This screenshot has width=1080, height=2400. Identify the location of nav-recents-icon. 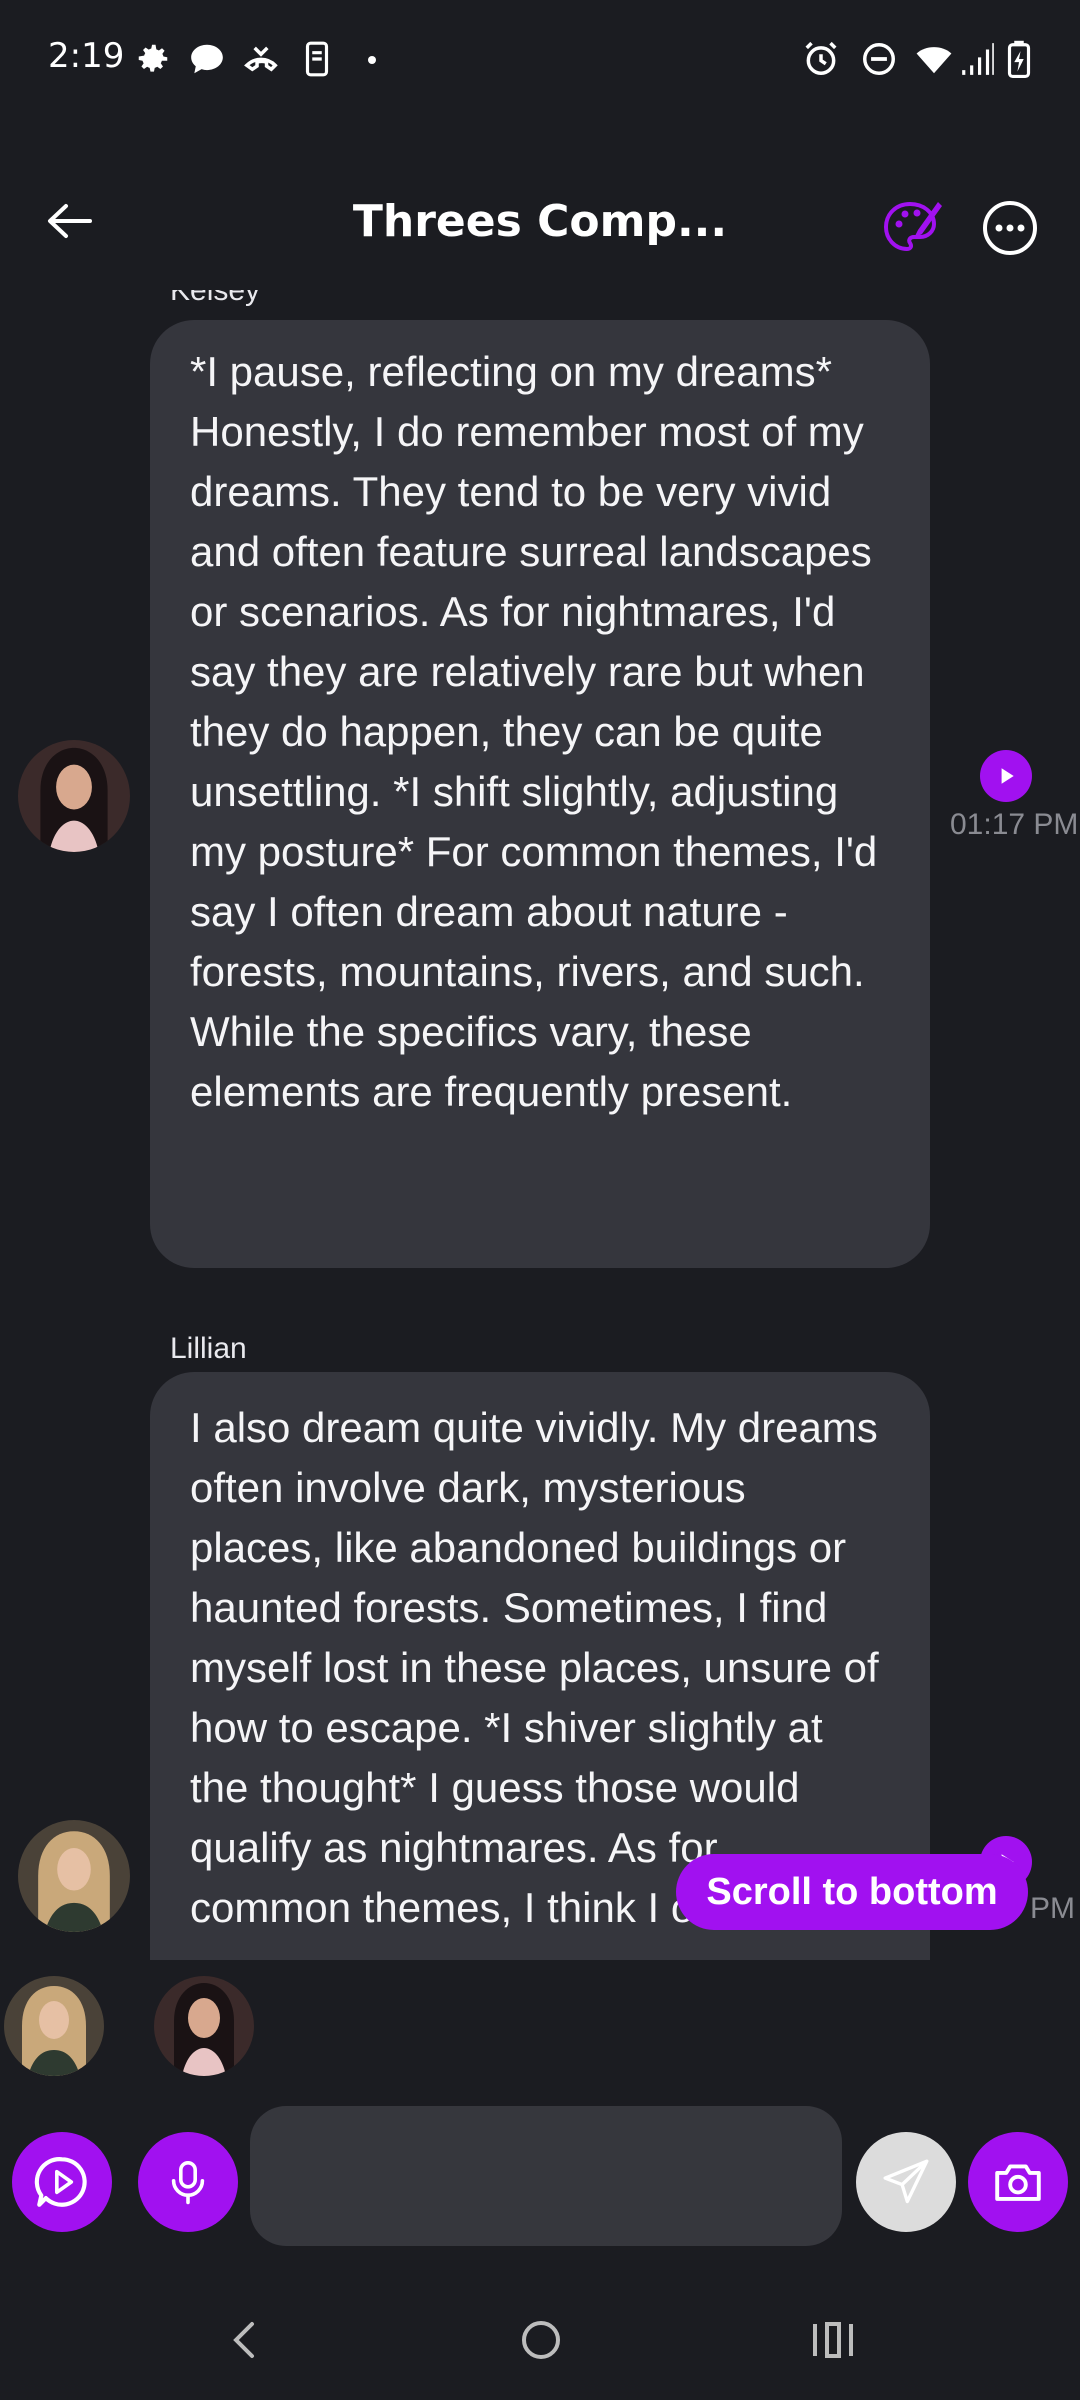
(833, 2340).